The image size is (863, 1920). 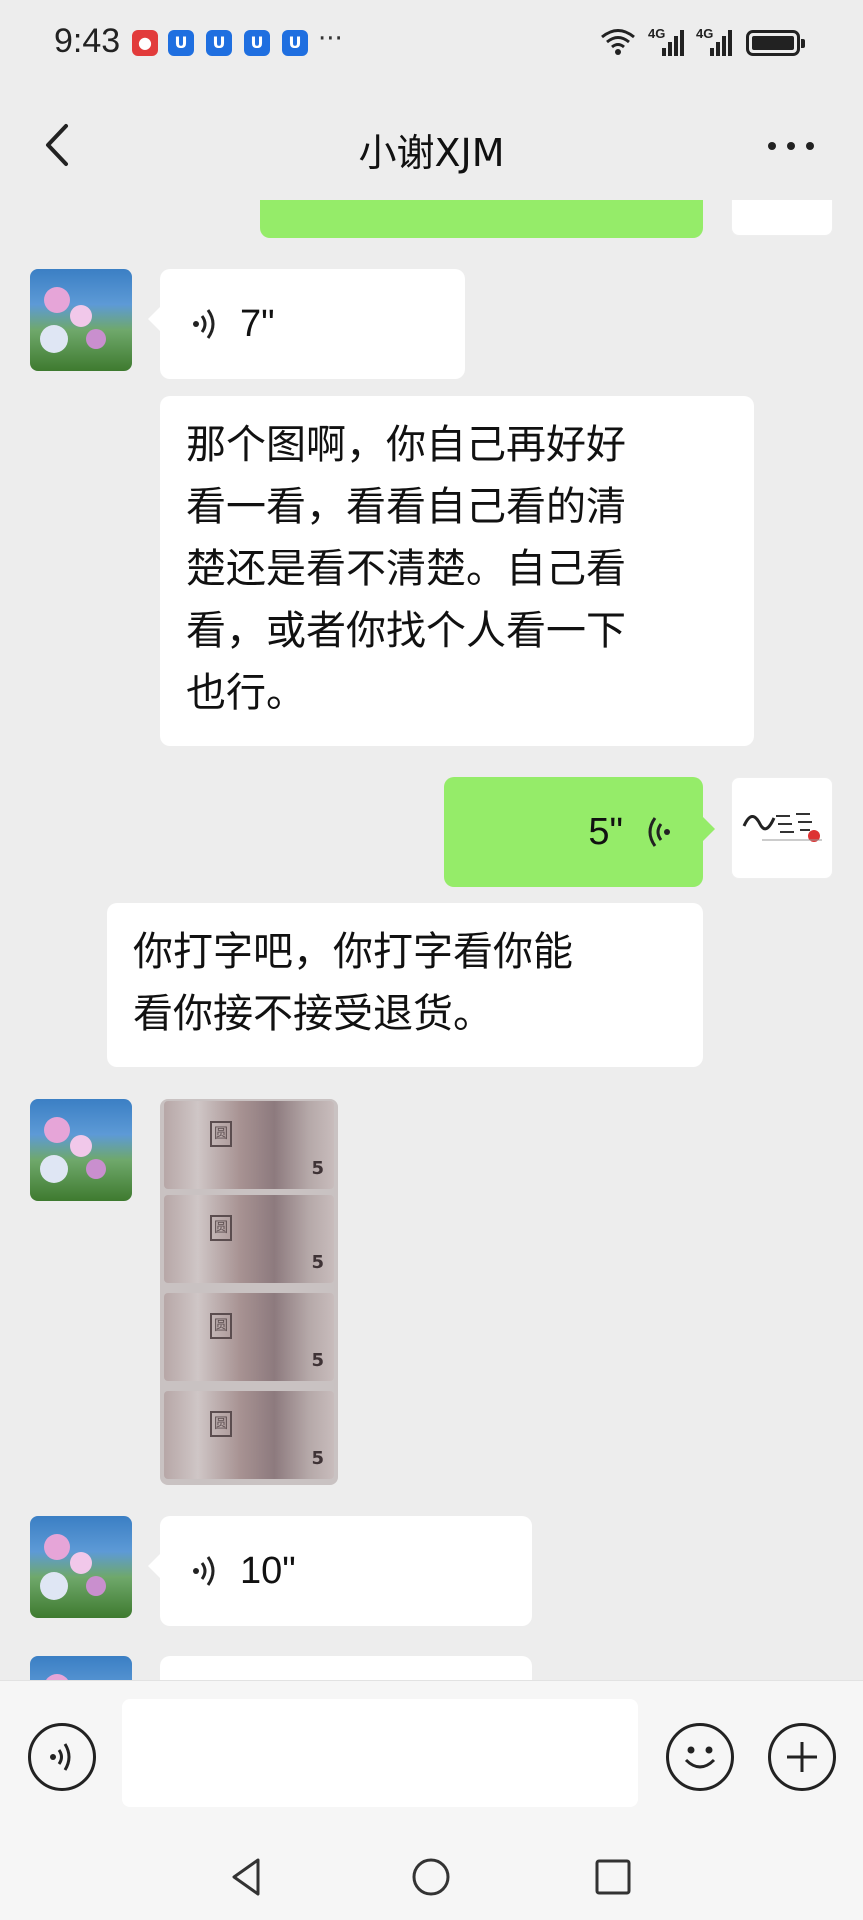 I want to click on nav-back-icon, so click(x=247, y=1877).